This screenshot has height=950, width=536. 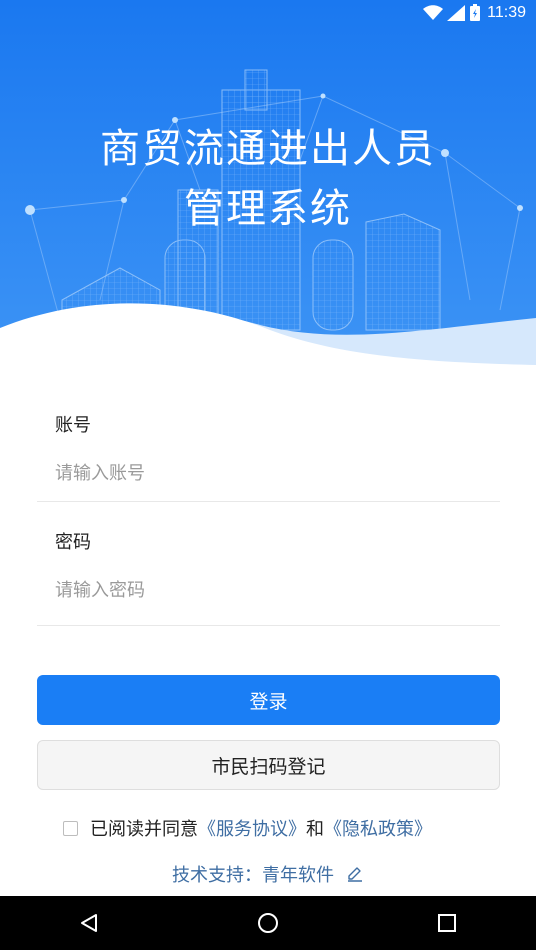 I want to click on app-title-line2: 管理系统, so click(x=268, y=209).